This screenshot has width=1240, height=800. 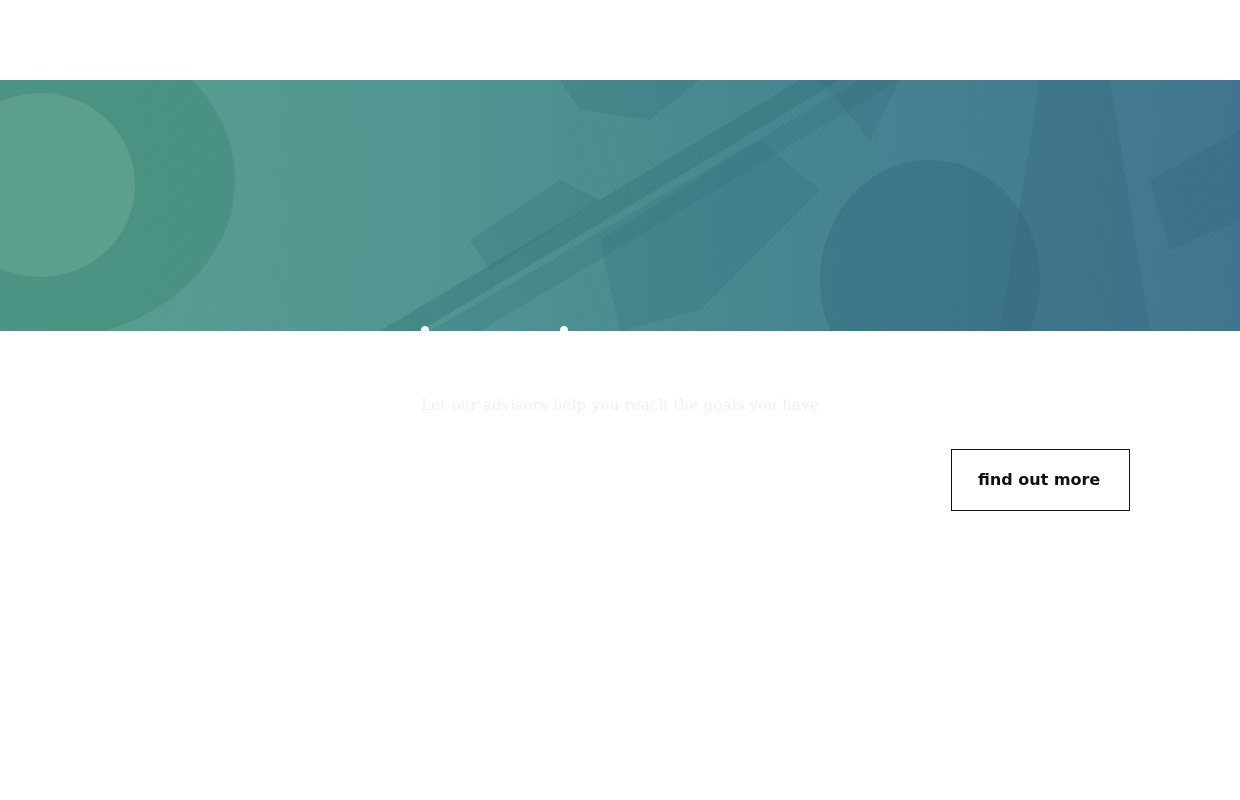 I want to click on find-out-more-button: find out more, so click(x=1040, y=480).